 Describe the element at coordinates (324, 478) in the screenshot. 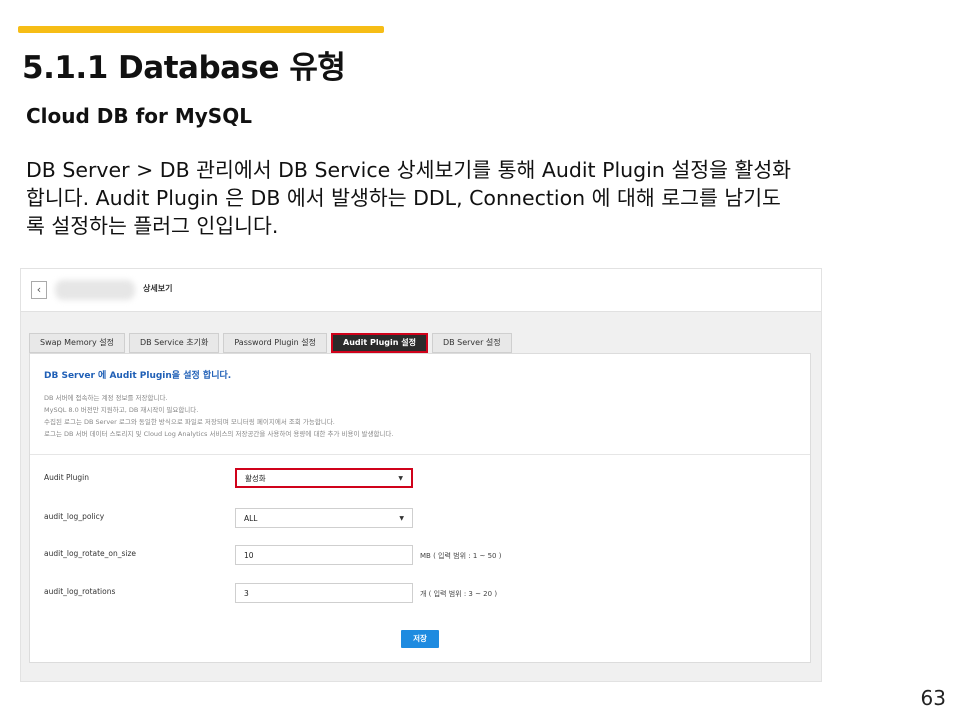

I see `audit-plugin-select: 활성화 ▼` at that location.